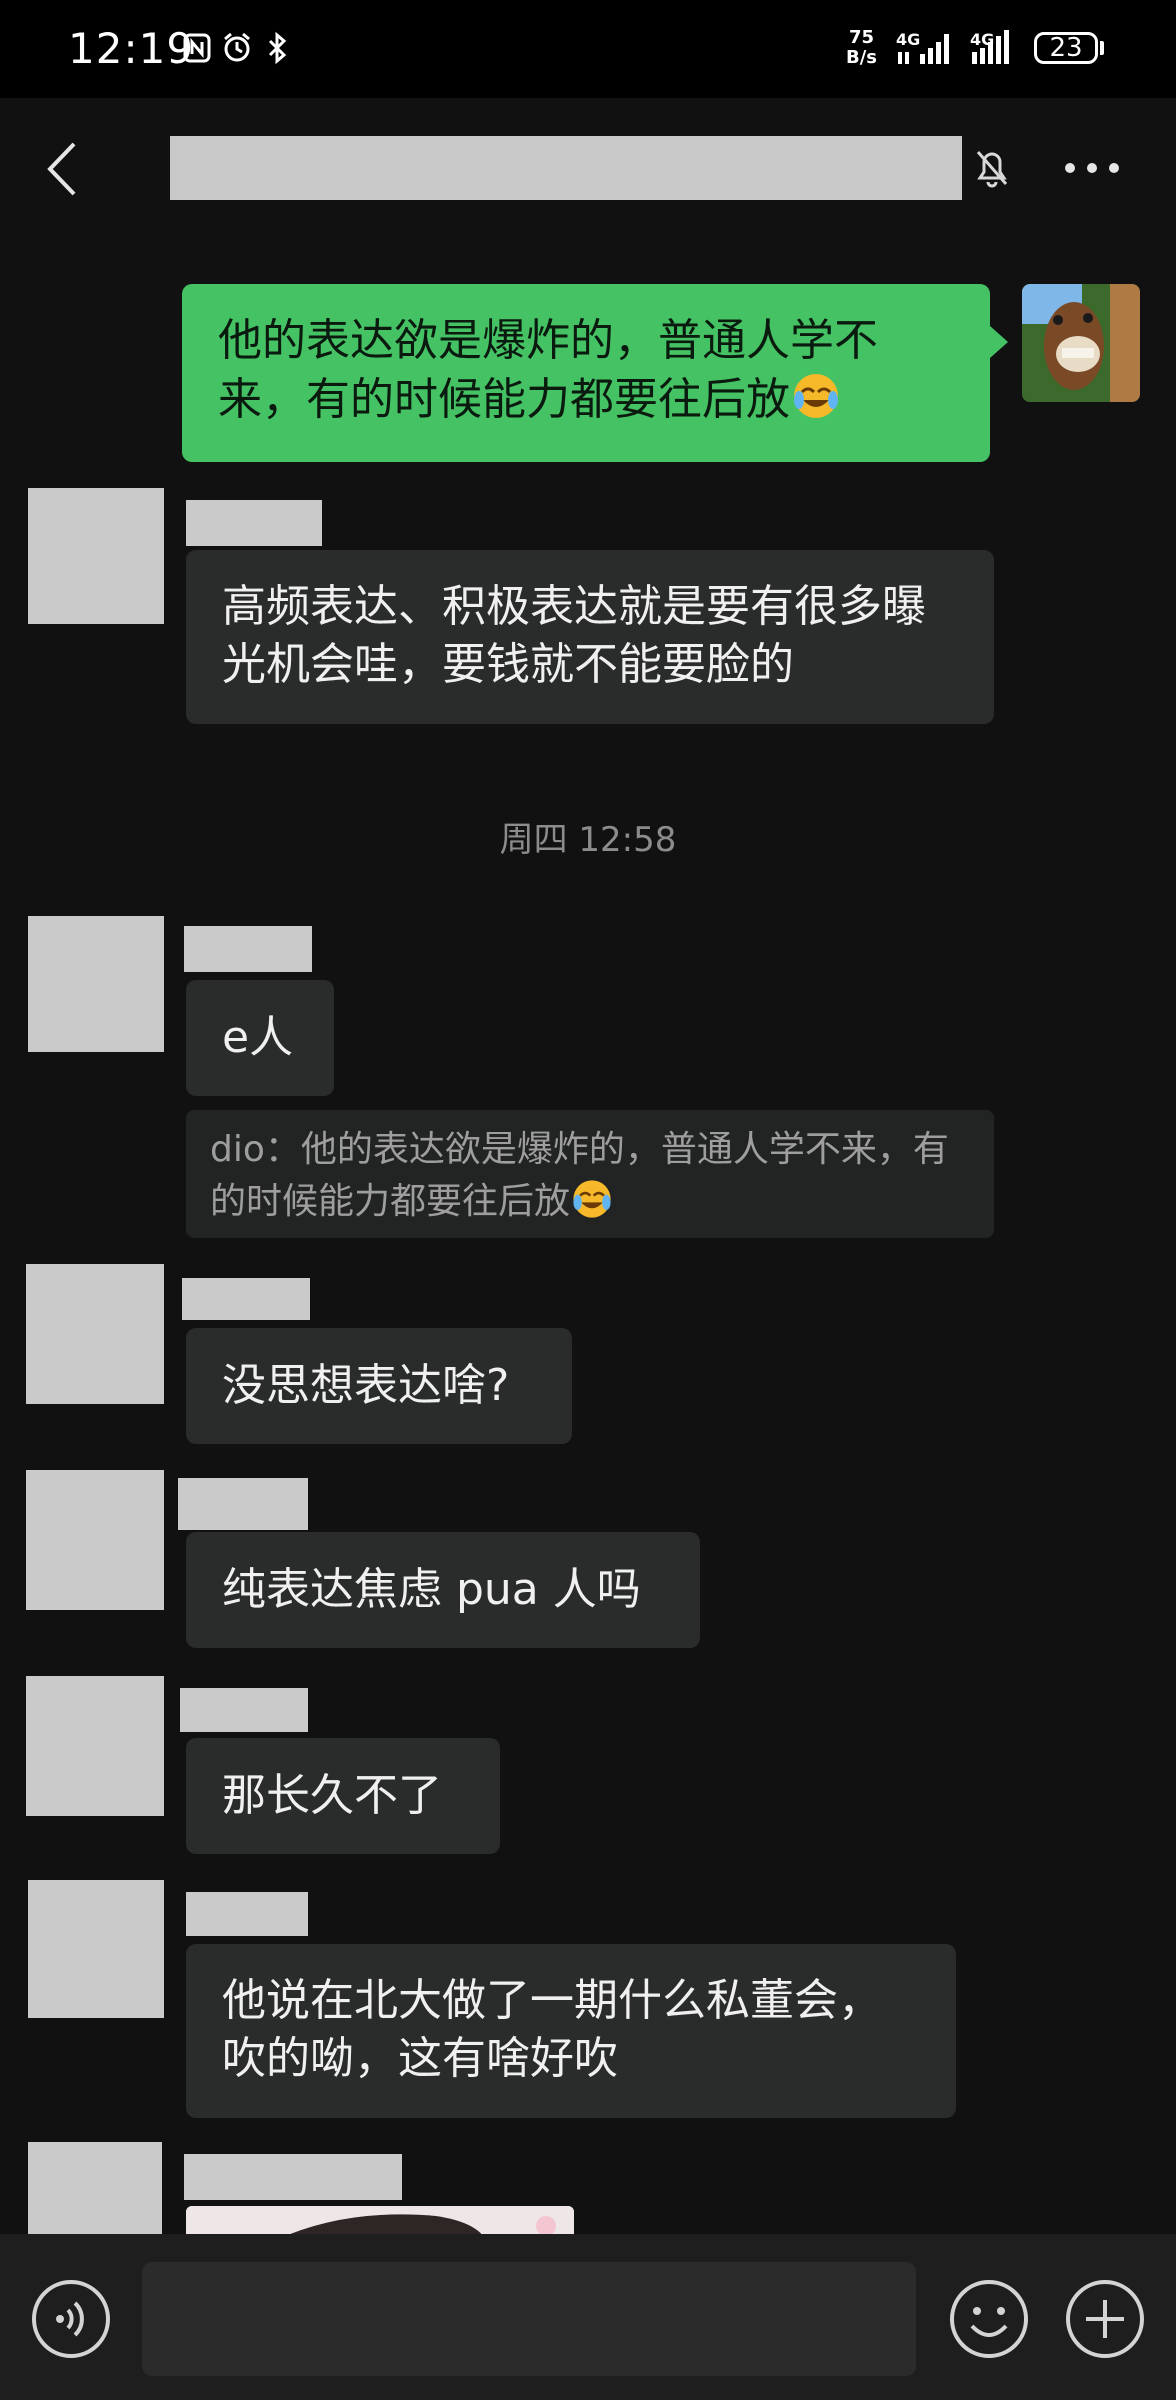 The height and width of the screenshot is (2400, 1176). I want to click on mute-icon, so click(992, 169).